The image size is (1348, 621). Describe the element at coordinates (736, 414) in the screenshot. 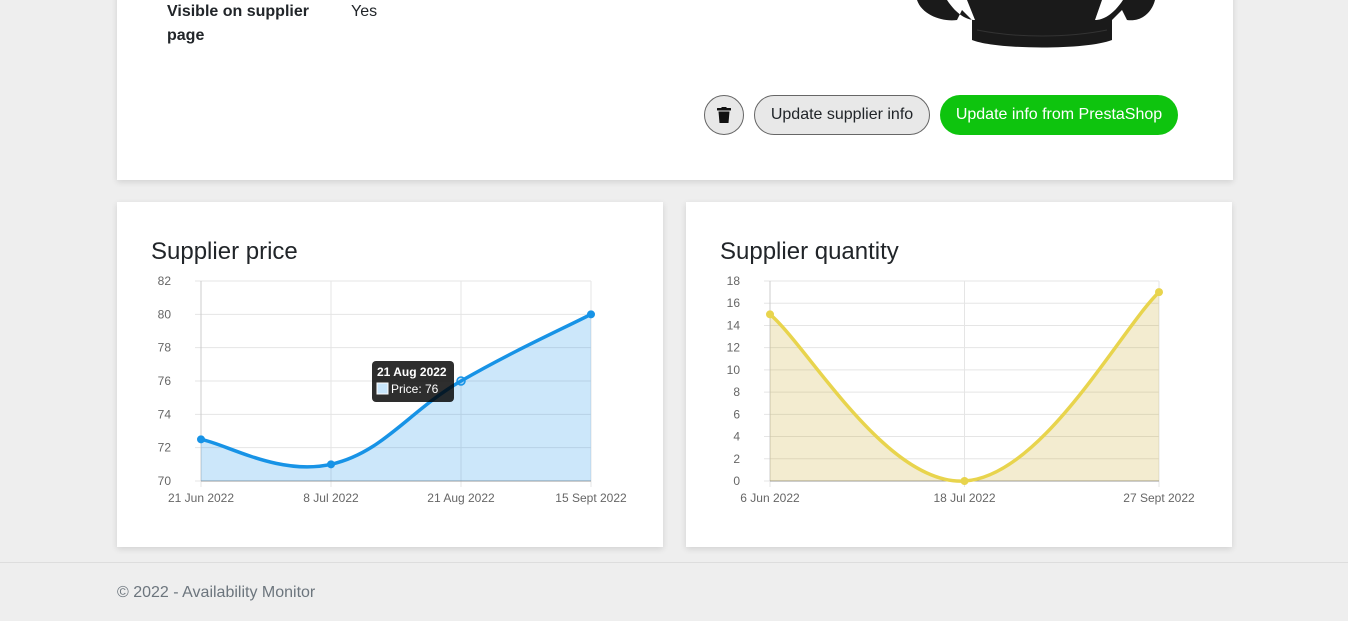

I see `y-tick-label: 6` at that location.